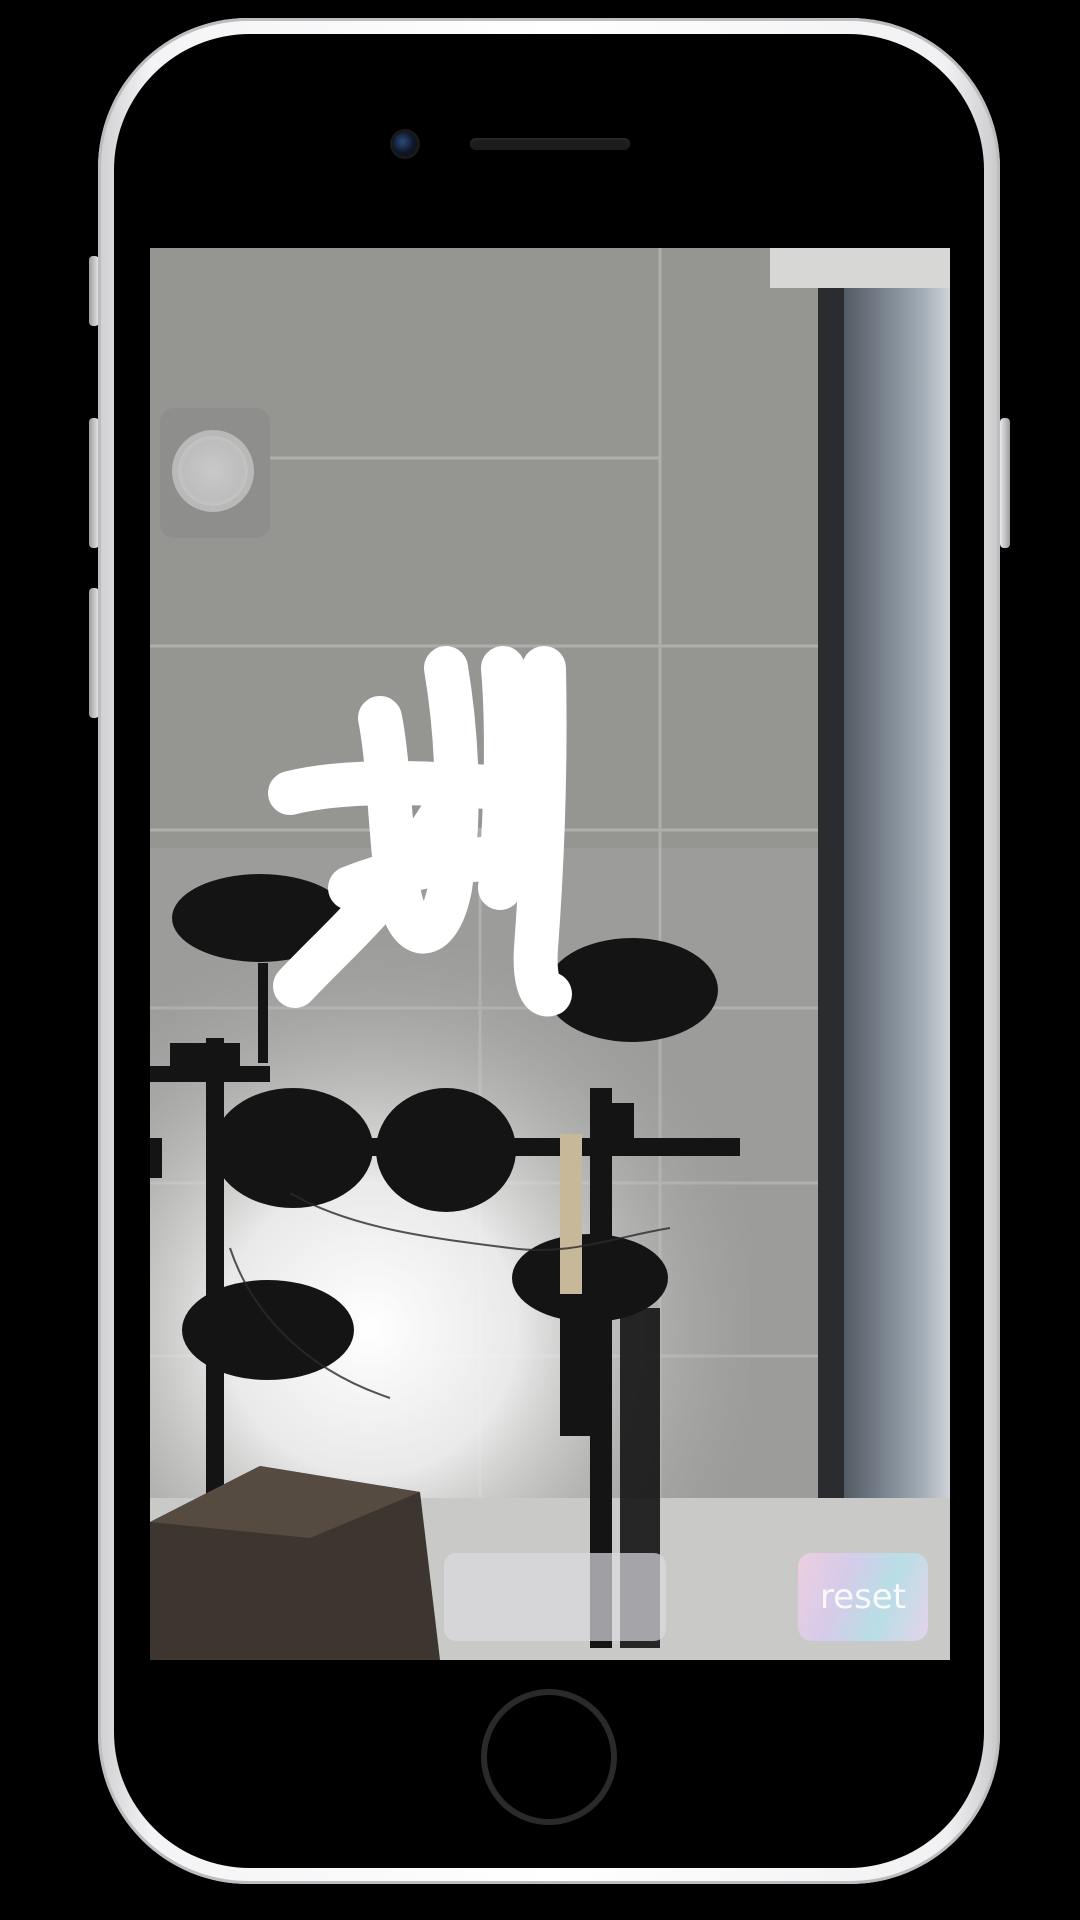 The width and height of the screenshot is (1080, 1920). Describe the element at coordinates (863, 1597) in the screenshot. I see `reset-button: reset` at that location.